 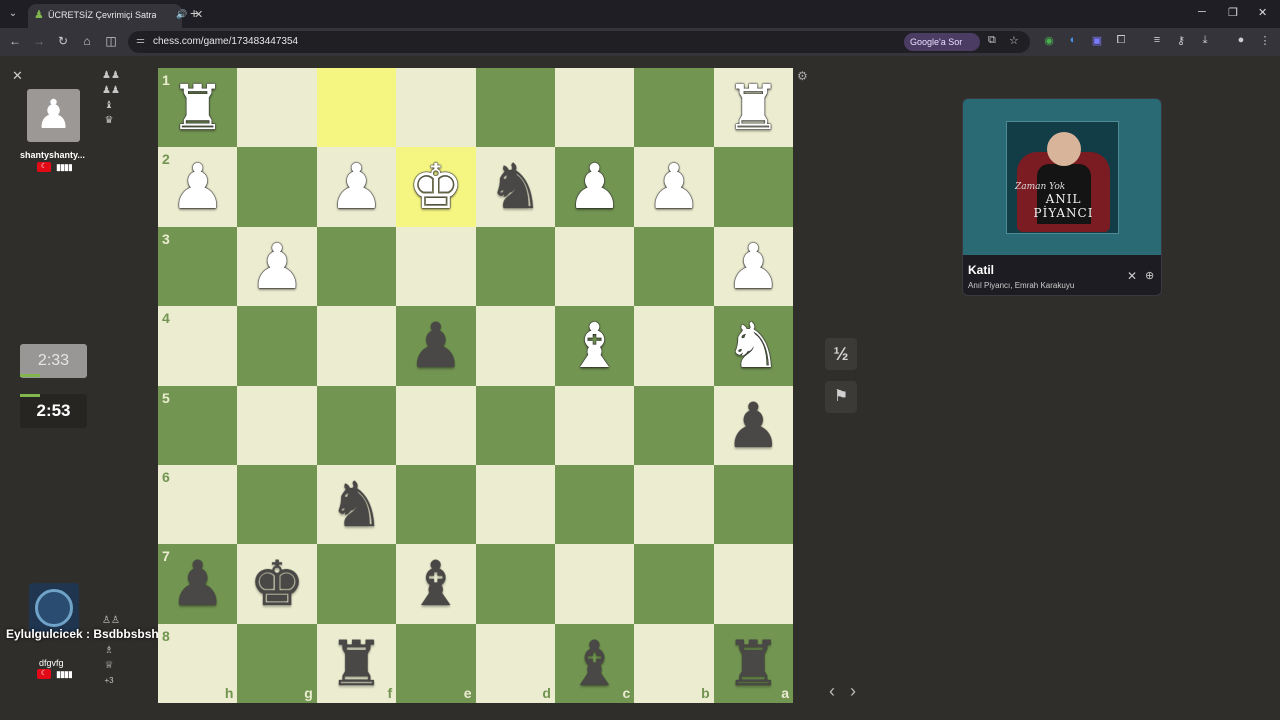 I want to click on site-info-icon: ⚌, so click(x=140, y=40).